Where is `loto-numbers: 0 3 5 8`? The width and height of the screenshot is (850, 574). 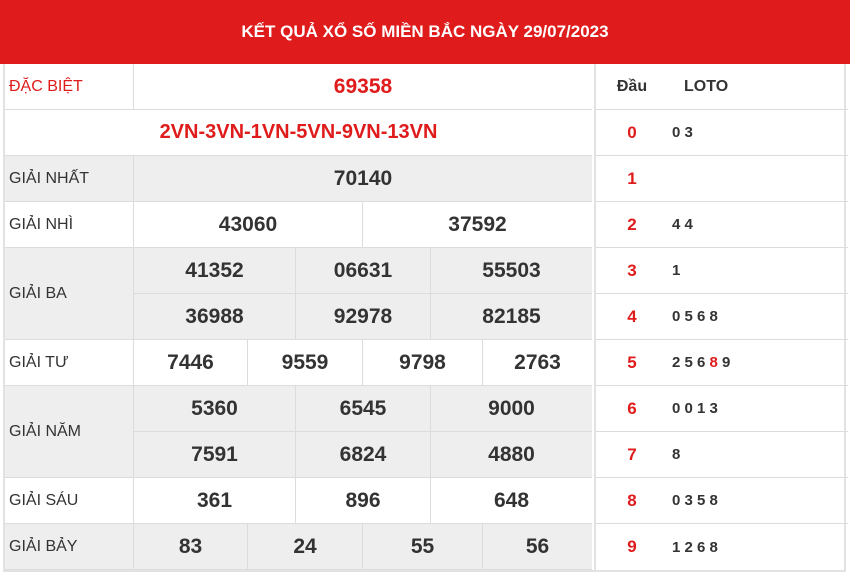
loto-numbers: 0 3 5 8 is located at coordinates (695, 500).